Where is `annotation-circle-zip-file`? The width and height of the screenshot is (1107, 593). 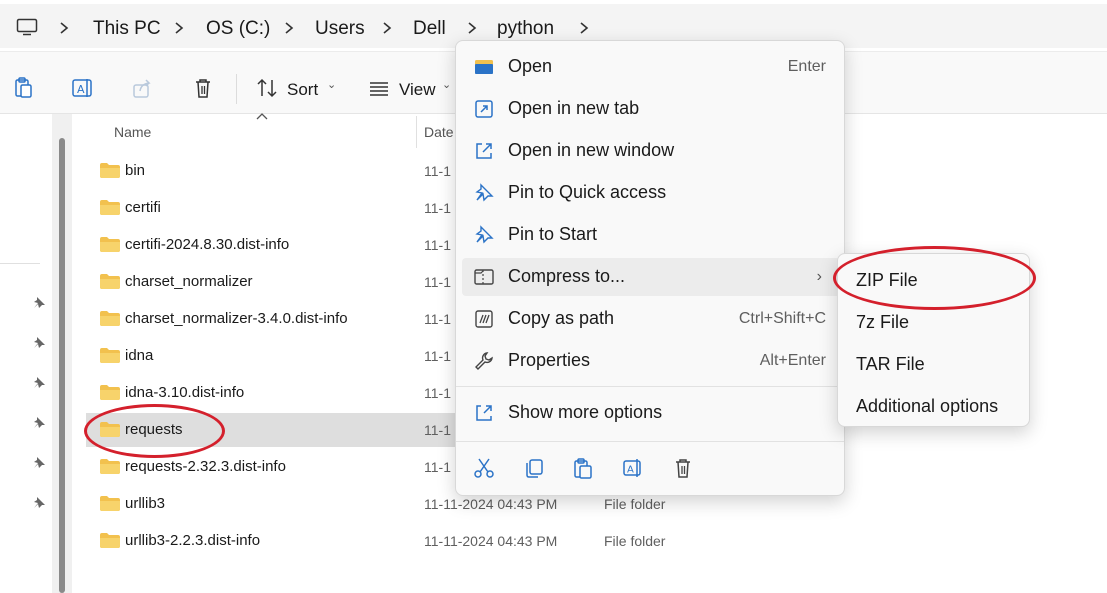
annotation-circle-zip-file is located at coordinates (934, 278).